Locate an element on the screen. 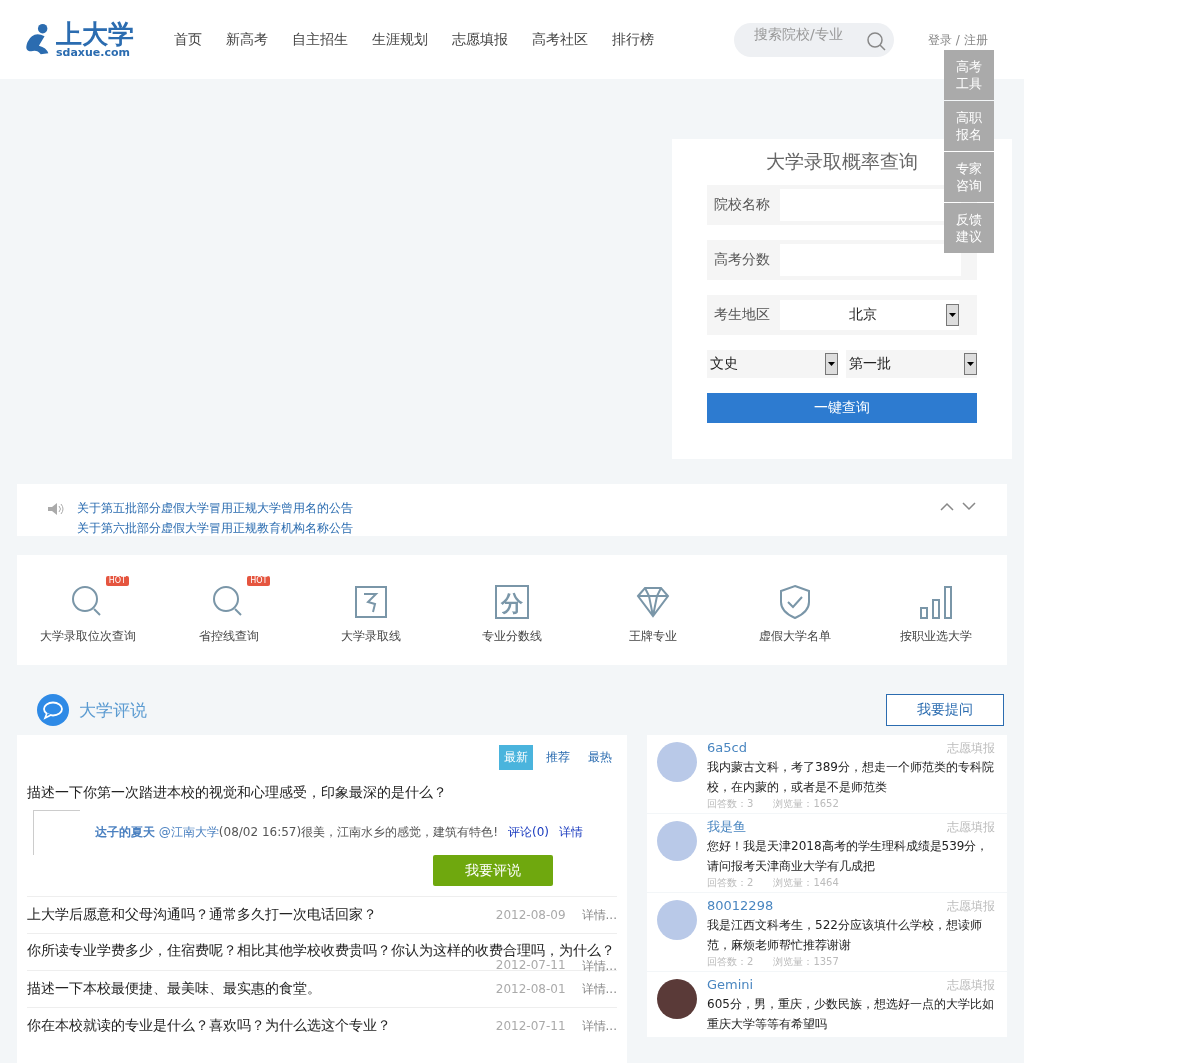  tool-button: 虚假大学名单 is located at coordinates (794, 610).